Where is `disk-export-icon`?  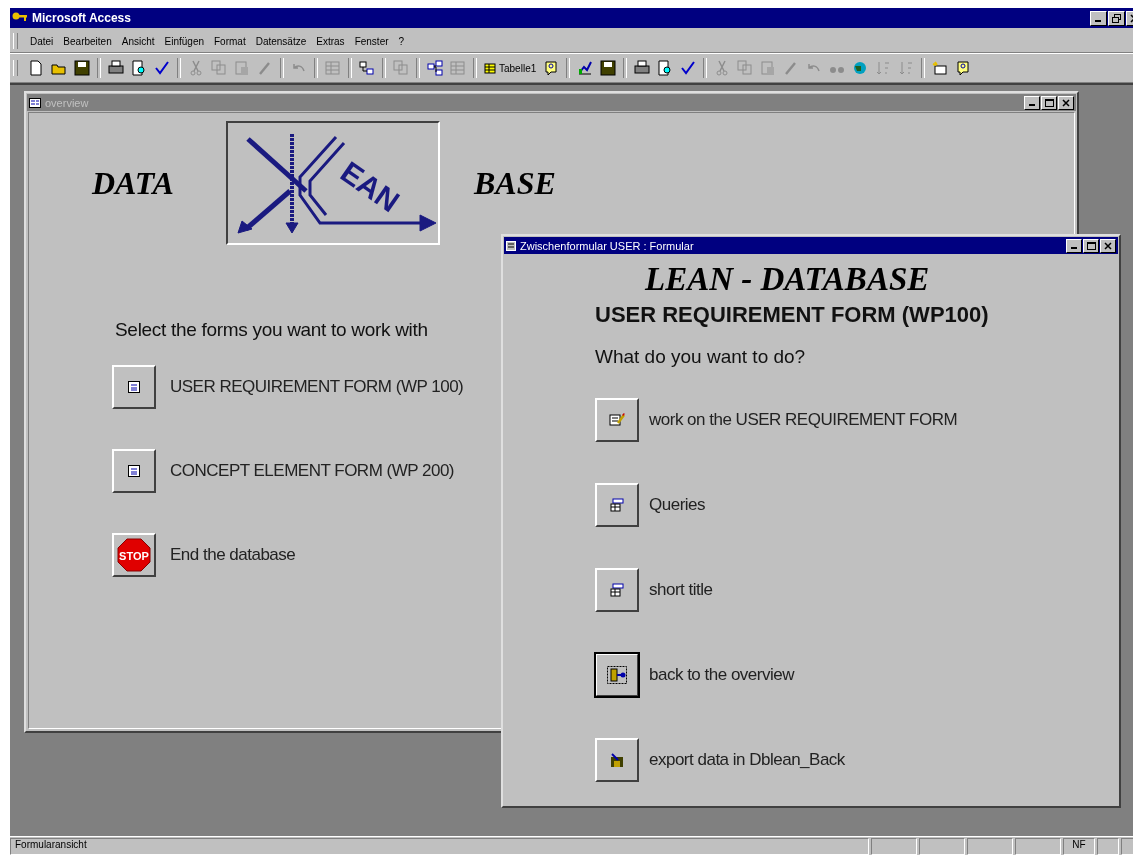 disk-export-icon is located at coordinates (617, 760).